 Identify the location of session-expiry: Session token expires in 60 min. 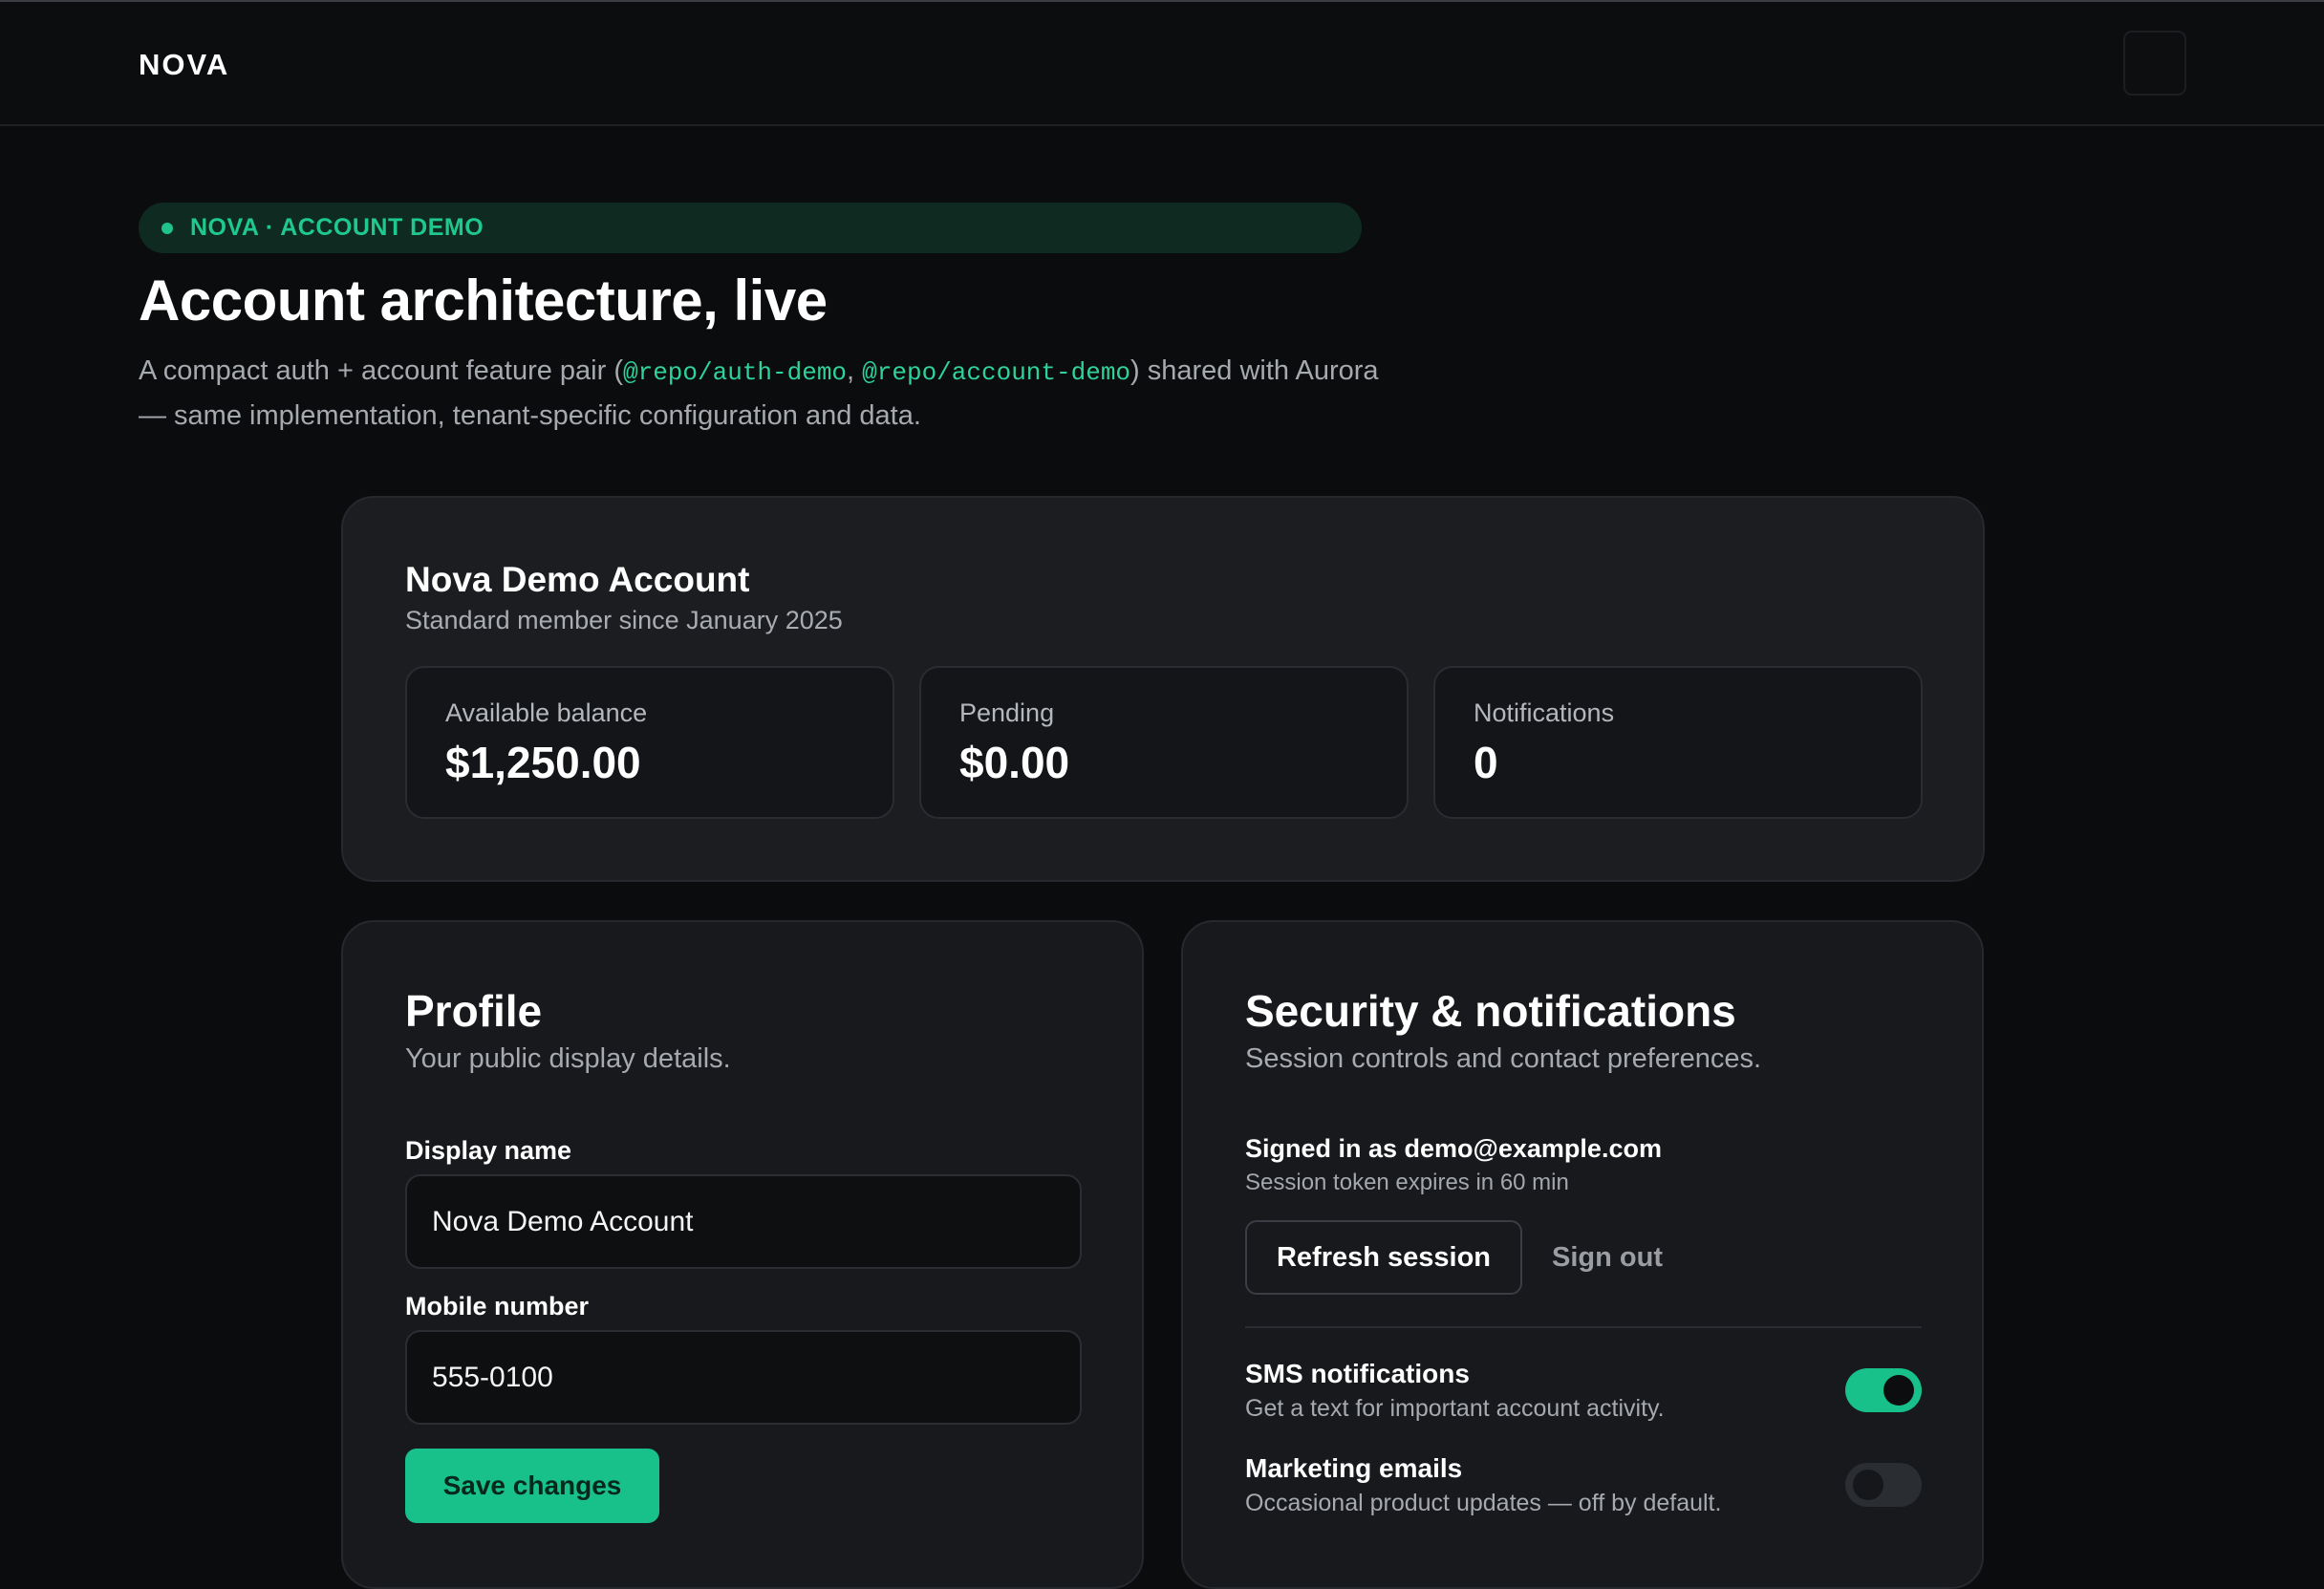
(1407, 1182).